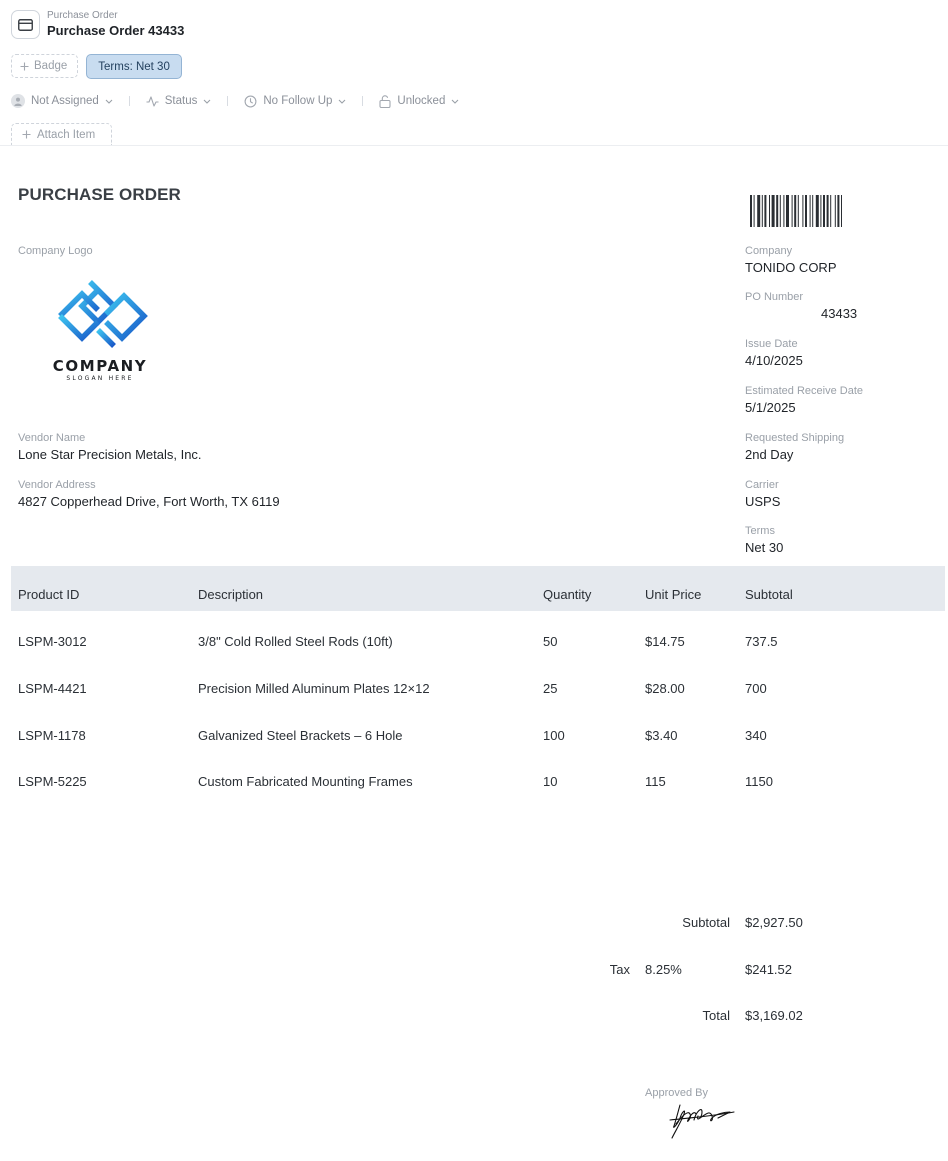 This screenshot has width=948, height=1161. Describe the element at coordinates (774, 297) in the screenshot. I see `po-number-label: PO Number` at that location.